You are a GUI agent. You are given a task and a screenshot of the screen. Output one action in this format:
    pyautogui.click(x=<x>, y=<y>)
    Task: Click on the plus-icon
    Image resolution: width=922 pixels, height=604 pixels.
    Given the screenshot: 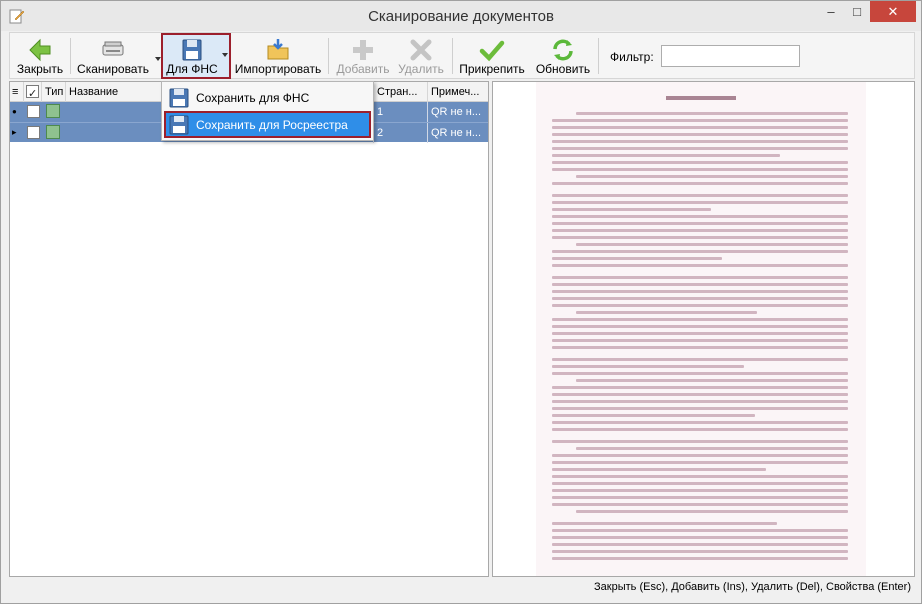 What is the action you would take?
    pyautogui.click(x=363, y=50)
    